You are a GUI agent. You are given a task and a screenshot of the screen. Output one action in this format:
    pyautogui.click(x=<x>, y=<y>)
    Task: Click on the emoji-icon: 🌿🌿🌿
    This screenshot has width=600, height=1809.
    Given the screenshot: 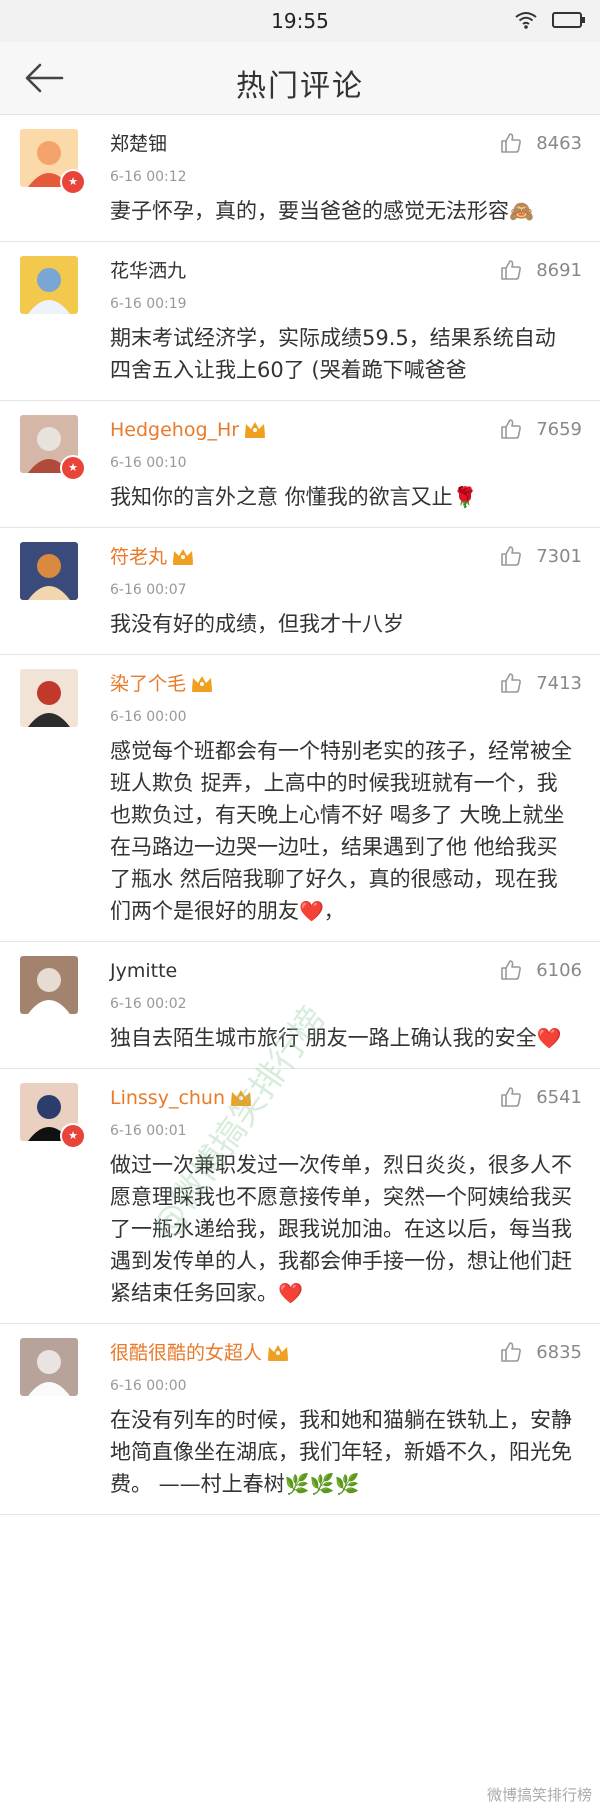 What is the action you would take?
    pyautogui.click(x=322, y=1484)
    